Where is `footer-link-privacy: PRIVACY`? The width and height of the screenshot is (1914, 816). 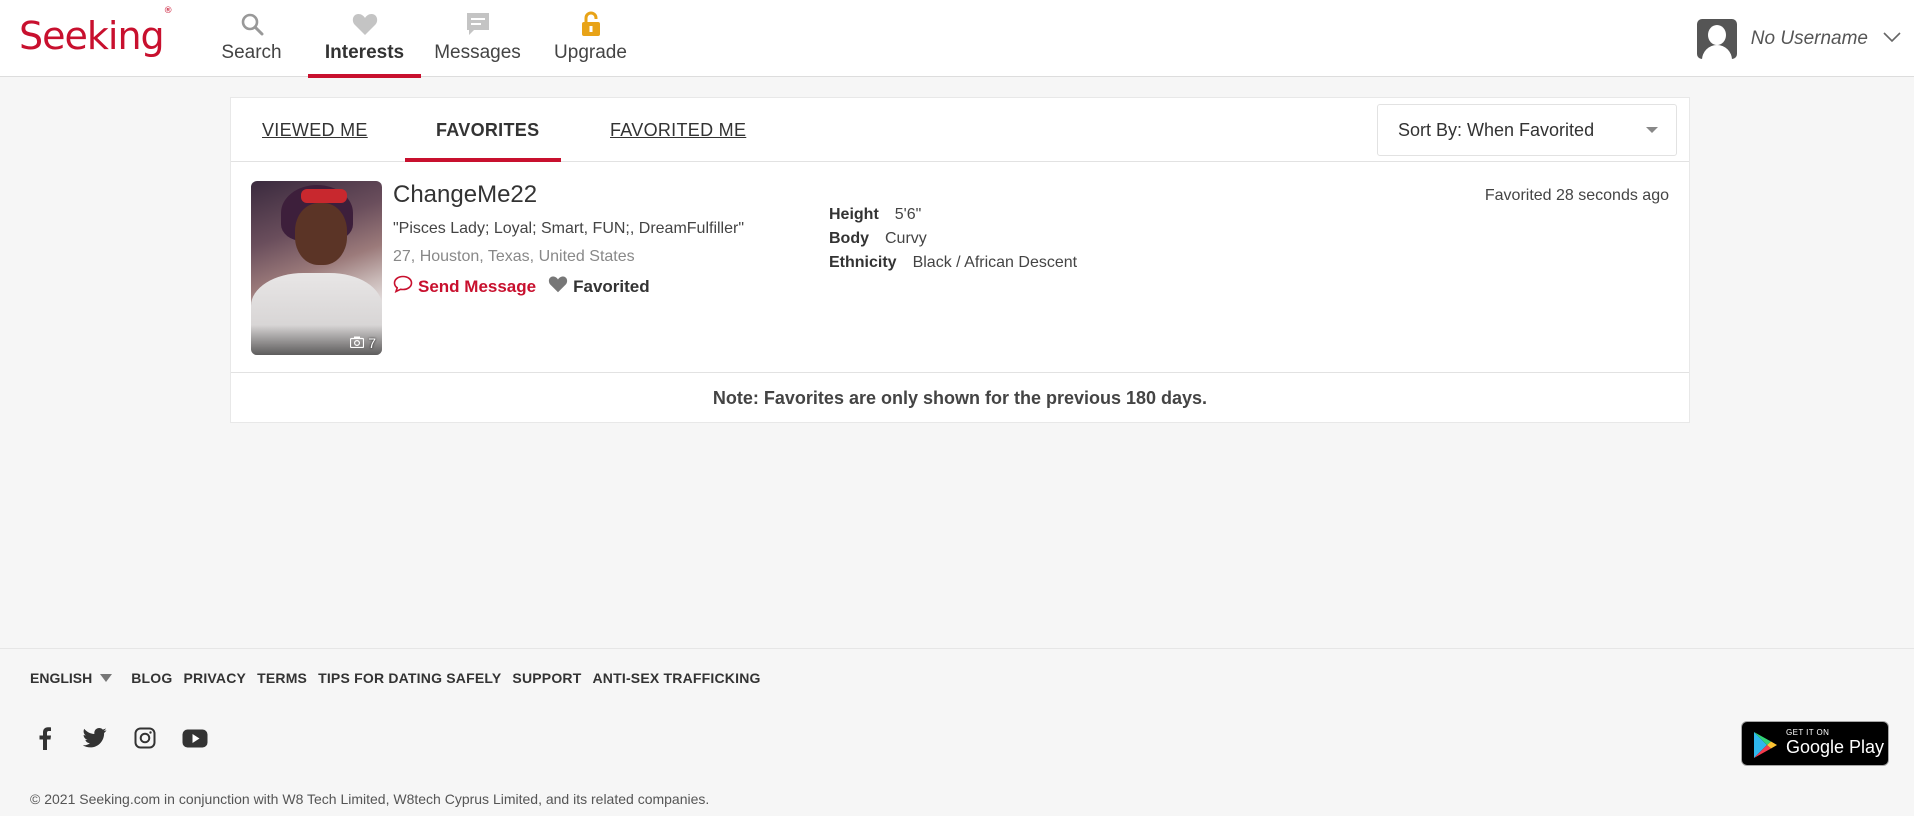 footer-link-privacy: PRIVACY is located at coordinates (214, 678).